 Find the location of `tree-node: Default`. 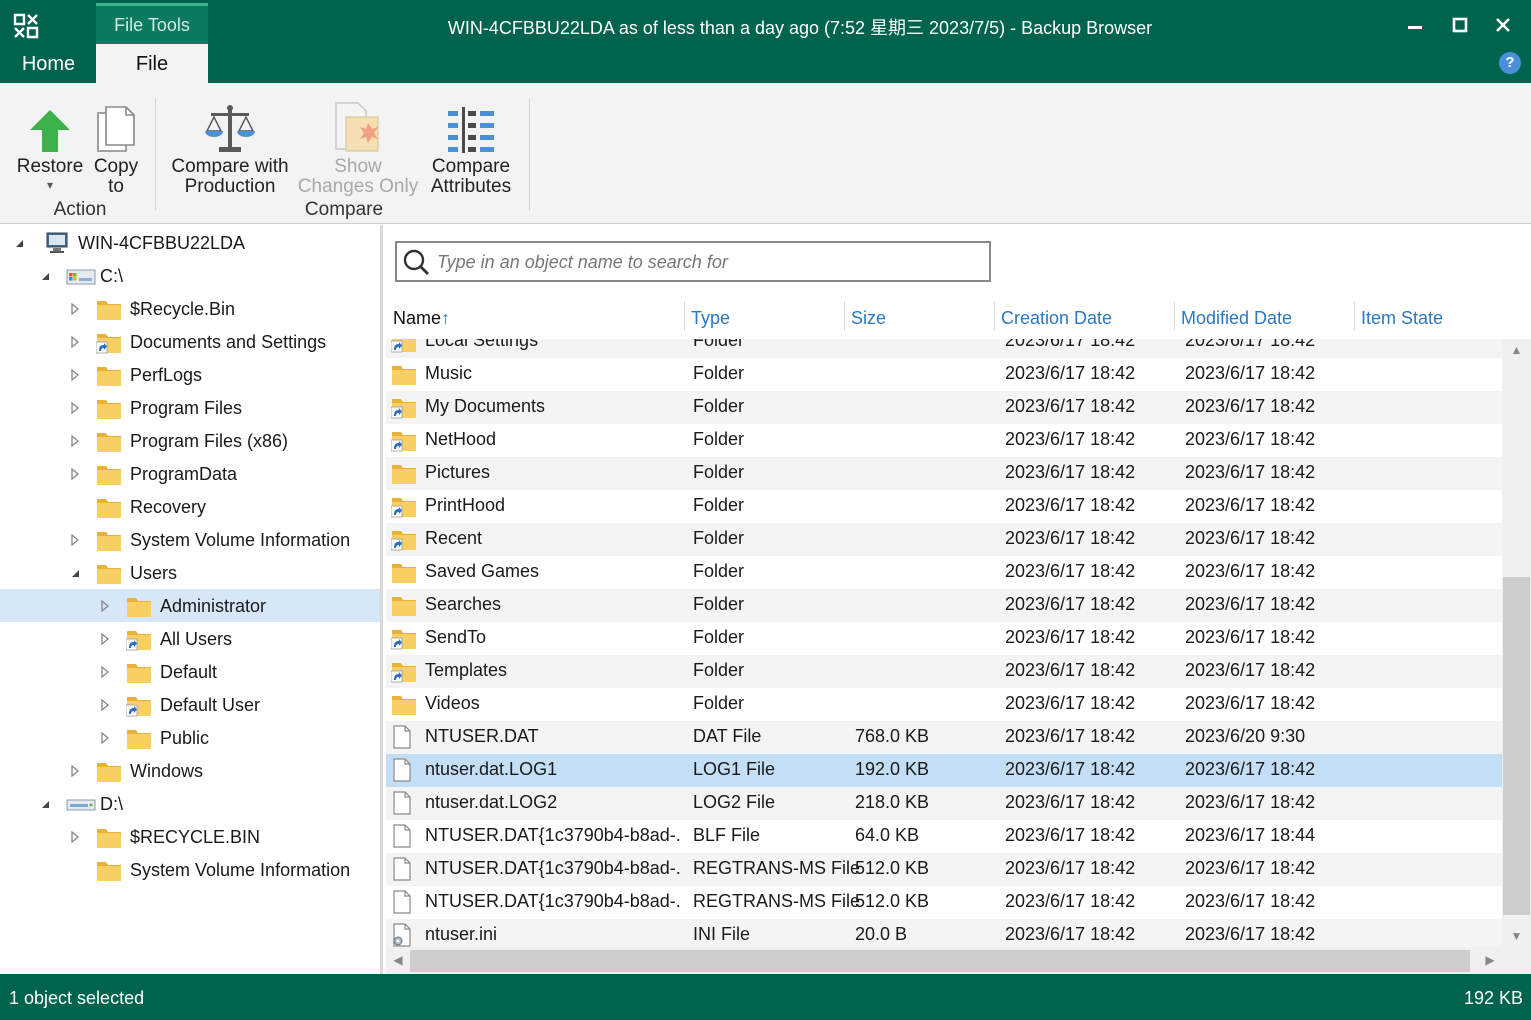

tree-node: Default is located at coordinates (190, 671).